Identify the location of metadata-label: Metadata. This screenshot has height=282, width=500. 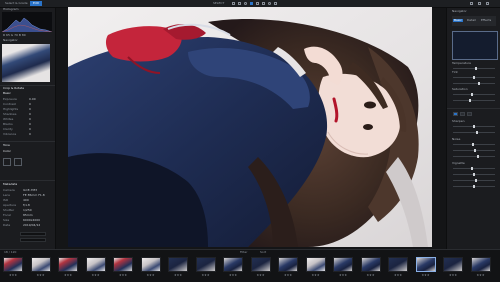
(10, 184).